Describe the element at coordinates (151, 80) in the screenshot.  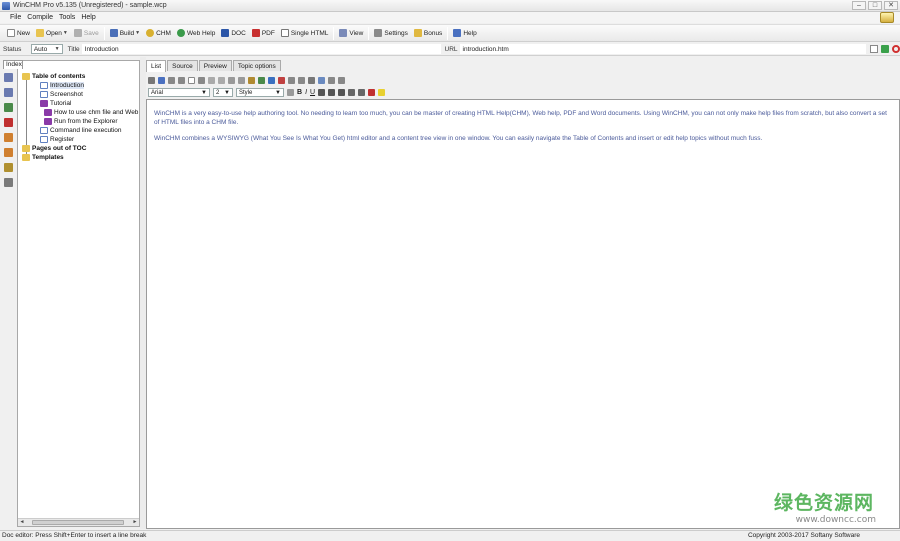
I see `save-icon` at that location.